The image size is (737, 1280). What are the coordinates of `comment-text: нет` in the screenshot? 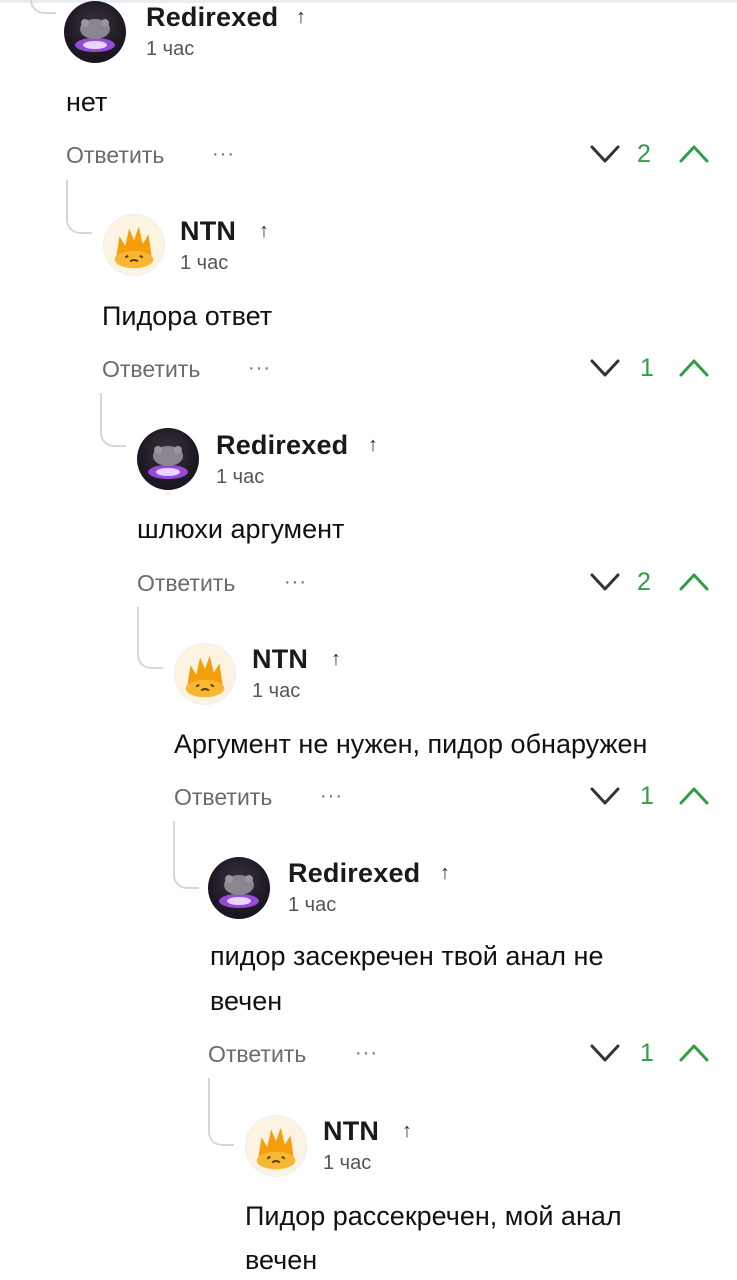 It's located at (87, 102).